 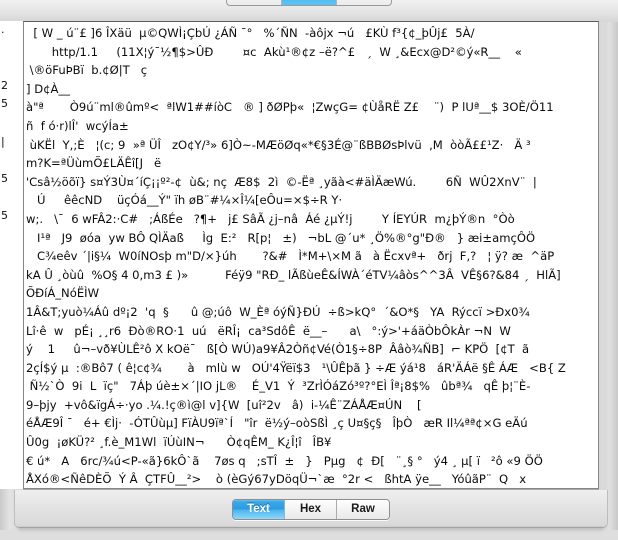 What do you see at coordinates (259, 509) in the screenshot?
I see `tab-text: Text` at bounding box center [259, 509].